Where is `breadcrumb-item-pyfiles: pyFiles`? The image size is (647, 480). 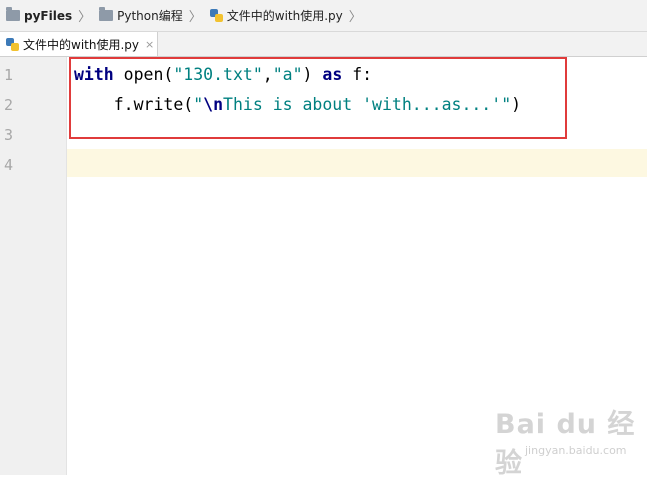 breadcrumb-item-pyfiles: pyFiles is located at coordinates (38, 15).